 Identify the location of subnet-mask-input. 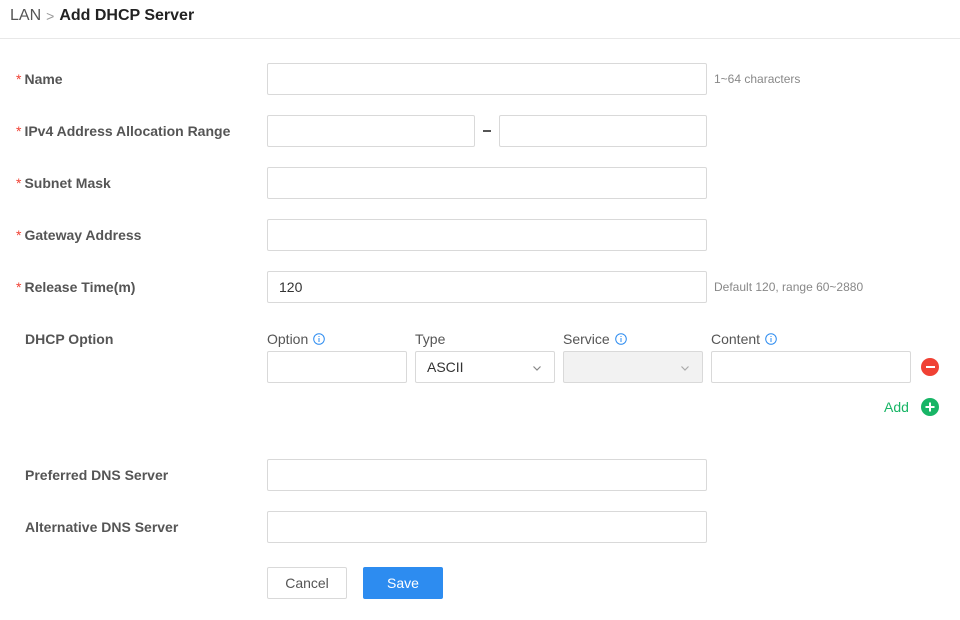
(487, 183).